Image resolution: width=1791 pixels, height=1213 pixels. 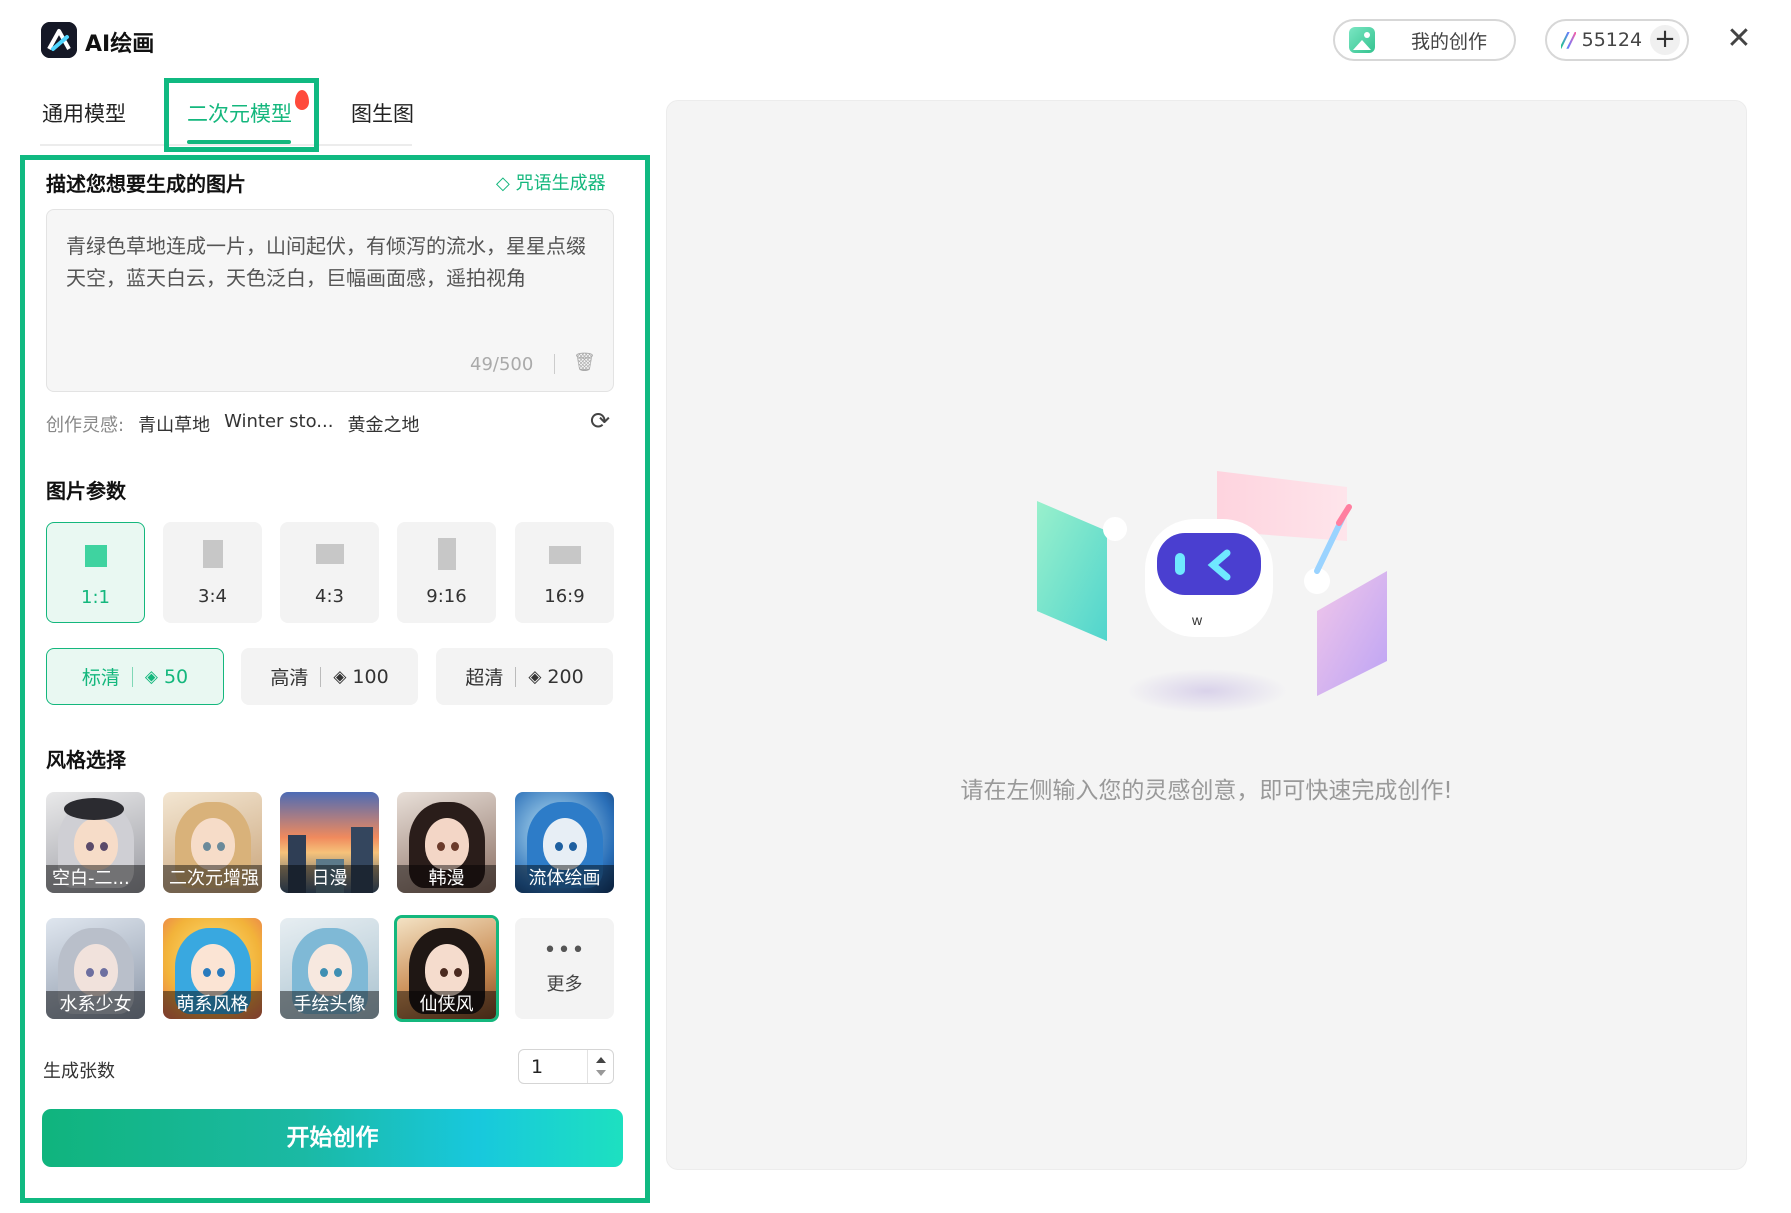 What do you see at coordinates (84, 113) in the screenshot?
I see `tab-general-model: 通用模型` at bounding box center [84, 113].